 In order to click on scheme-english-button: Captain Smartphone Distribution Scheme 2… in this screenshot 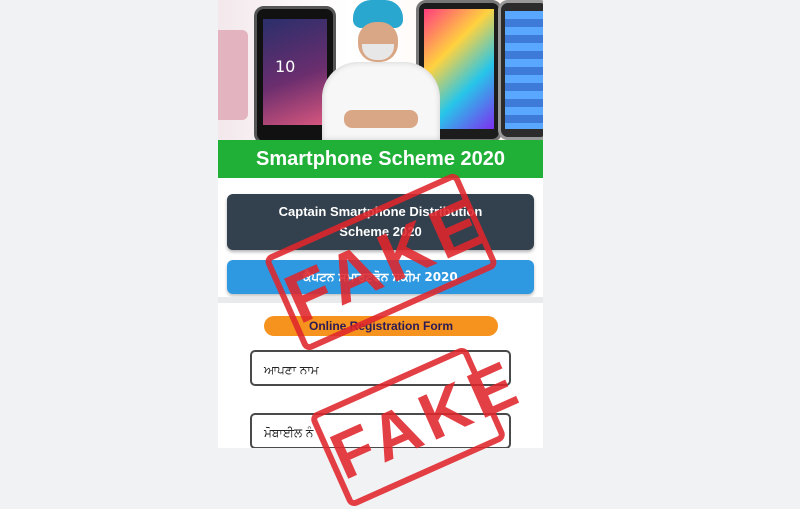, I will do `click(380, 222)`.